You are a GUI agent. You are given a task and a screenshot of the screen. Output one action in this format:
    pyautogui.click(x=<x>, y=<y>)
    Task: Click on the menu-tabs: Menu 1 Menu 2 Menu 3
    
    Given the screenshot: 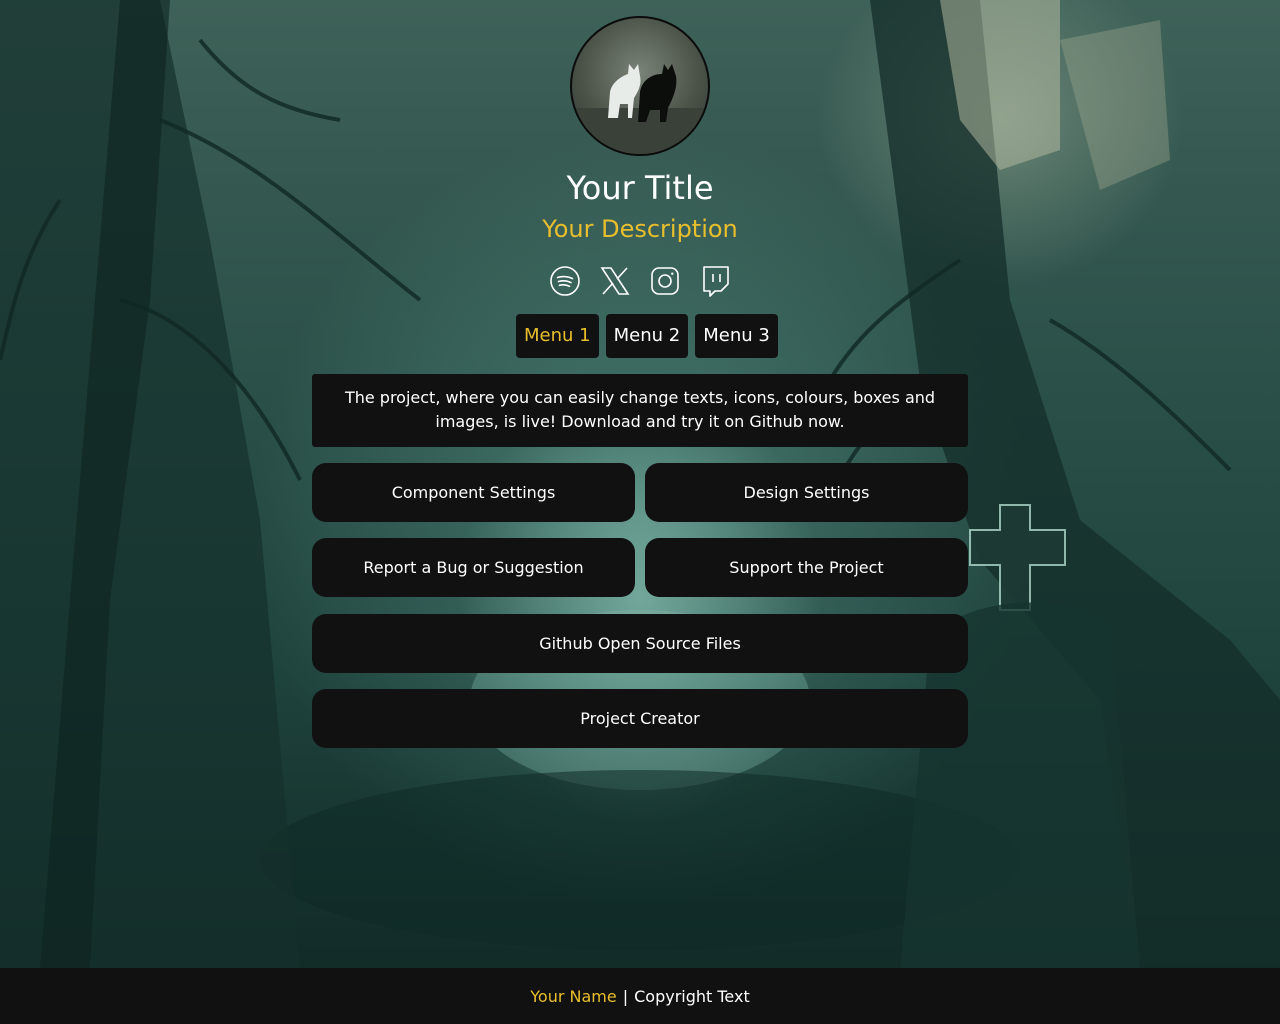 What is the action you would take?
    pyautogui.click(x=647, y=336)
    